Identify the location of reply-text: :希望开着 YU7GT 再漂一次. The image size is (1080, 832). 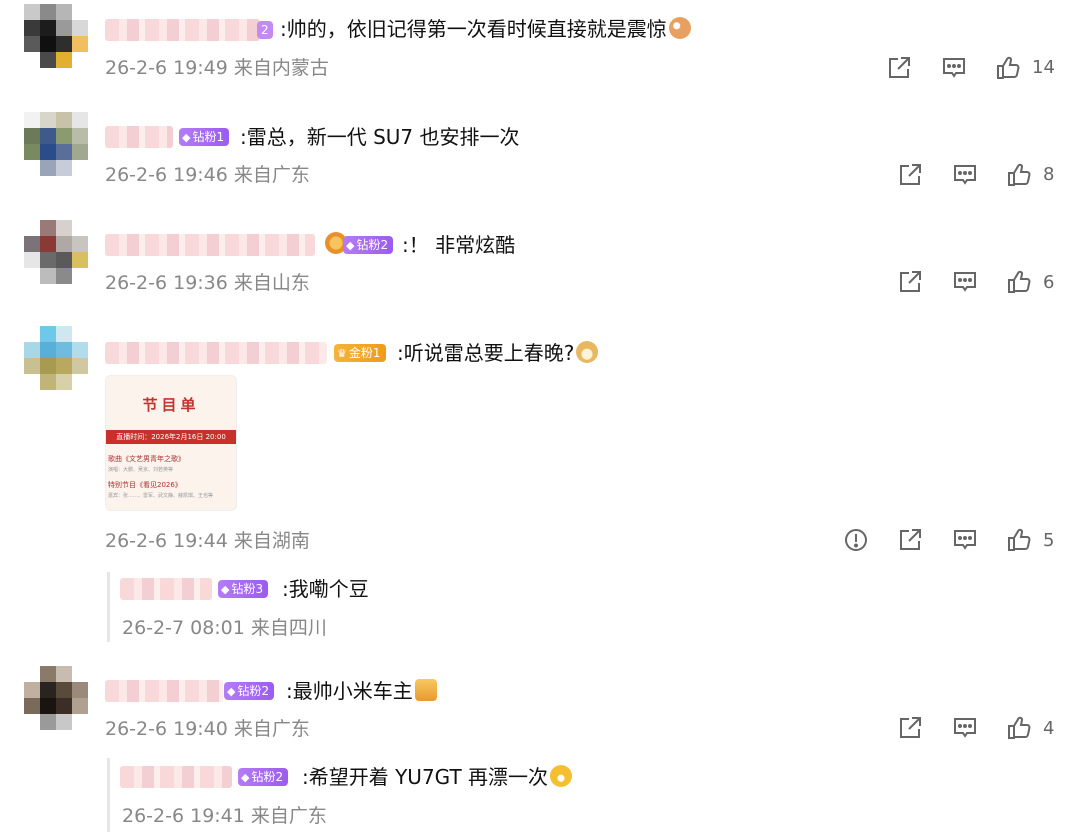
(437, 777).